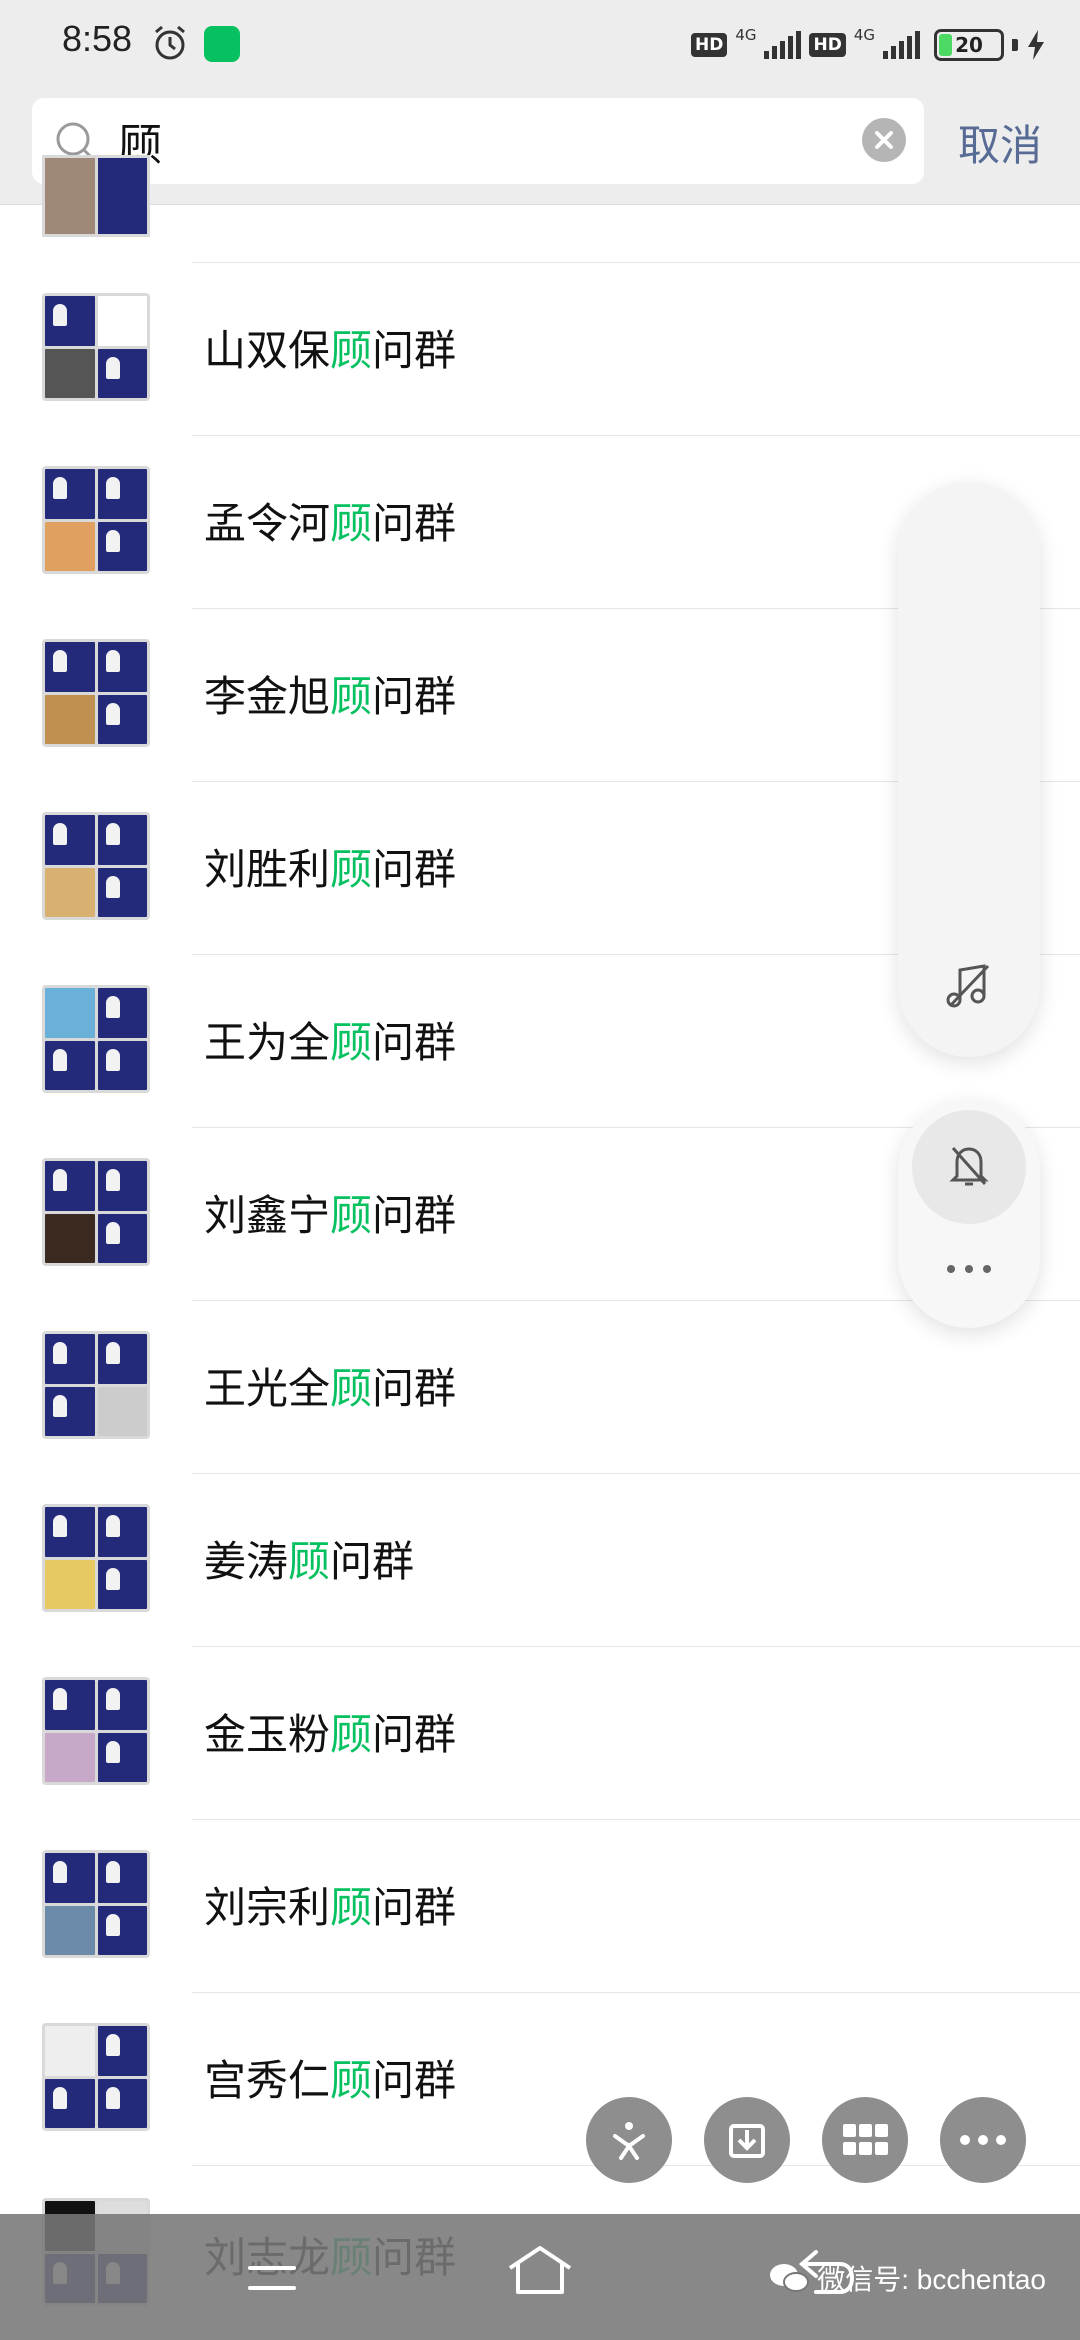  I want to click on group-name: 姜涛顾问群, so click(309, 1561).